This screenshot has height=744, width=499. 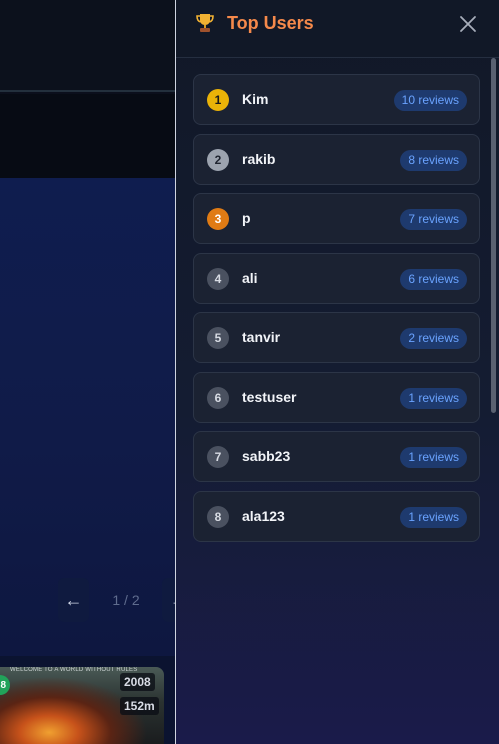 What do you see at coordinates (263, 516) in the screenshot?
I see `user-name: ala123` at bounding box center [263, 516].